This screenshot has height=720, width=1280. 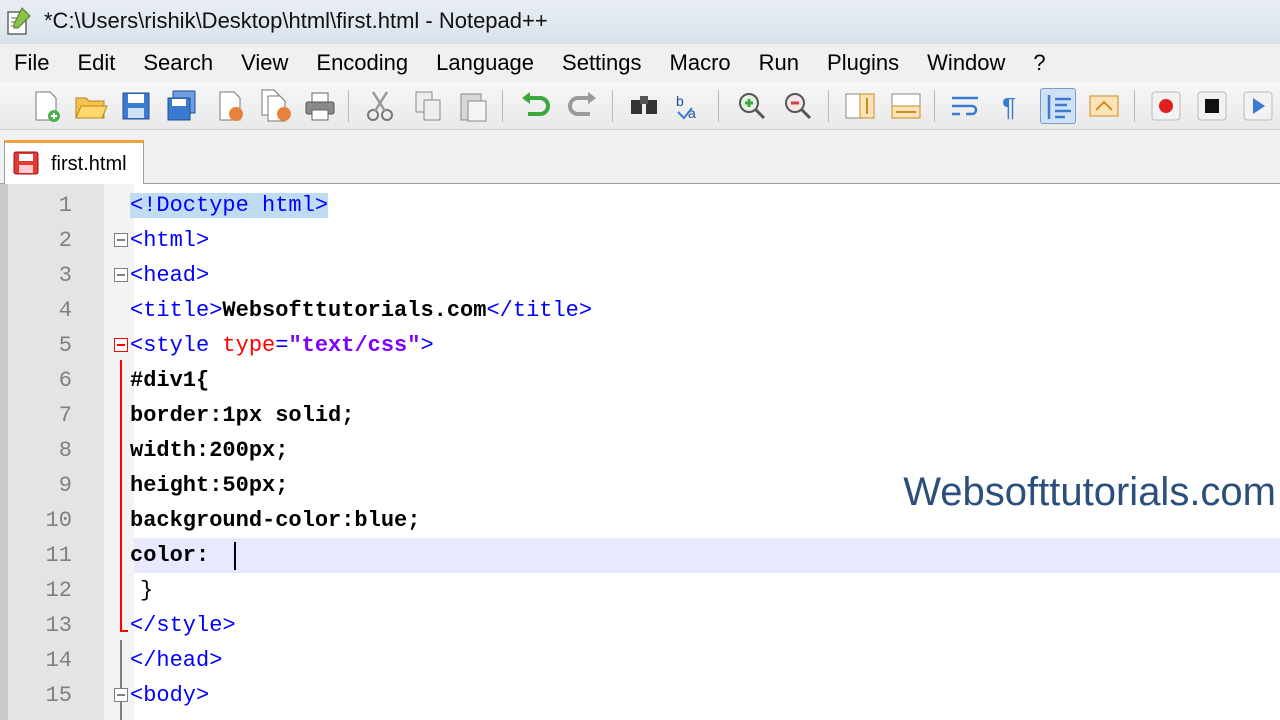 I want to click on css-rule-token: width:200px;, so click(x=209, y=450).